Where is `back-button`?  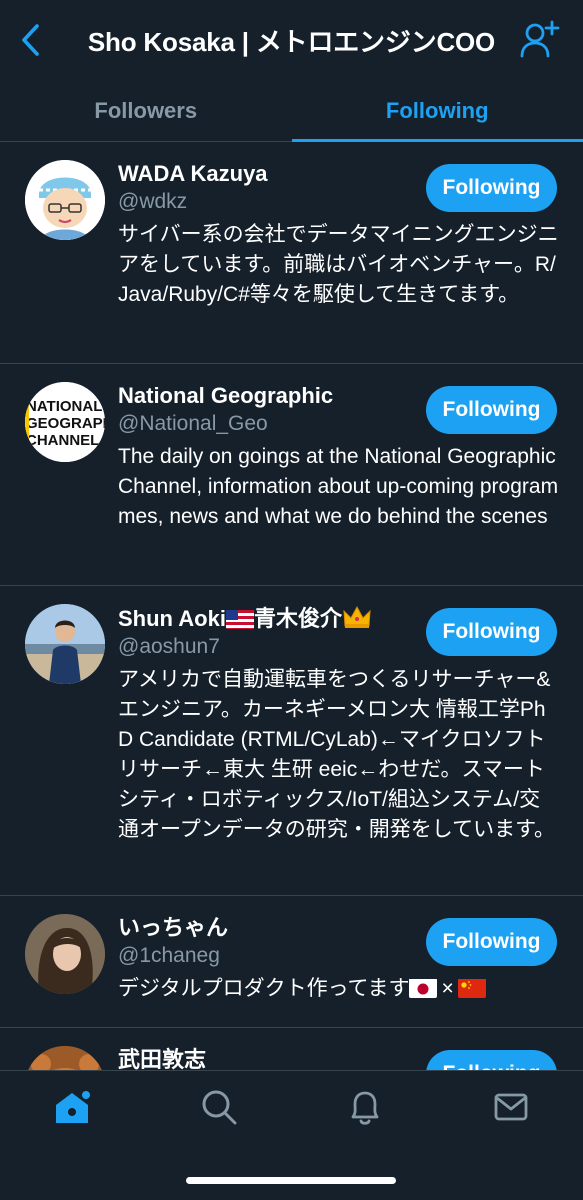 back-button is located at coordinates (31, 40).